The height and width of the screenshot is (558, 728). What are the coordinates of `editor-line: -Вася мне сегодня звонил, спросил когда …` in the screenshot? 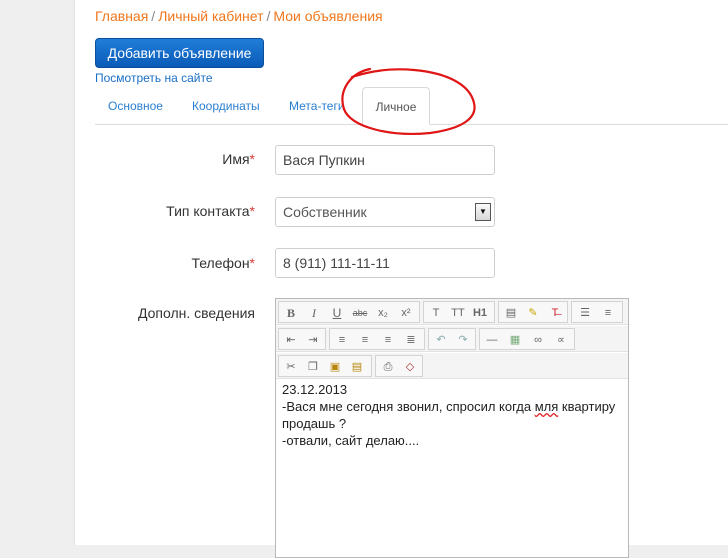 It's located at (452, 406).